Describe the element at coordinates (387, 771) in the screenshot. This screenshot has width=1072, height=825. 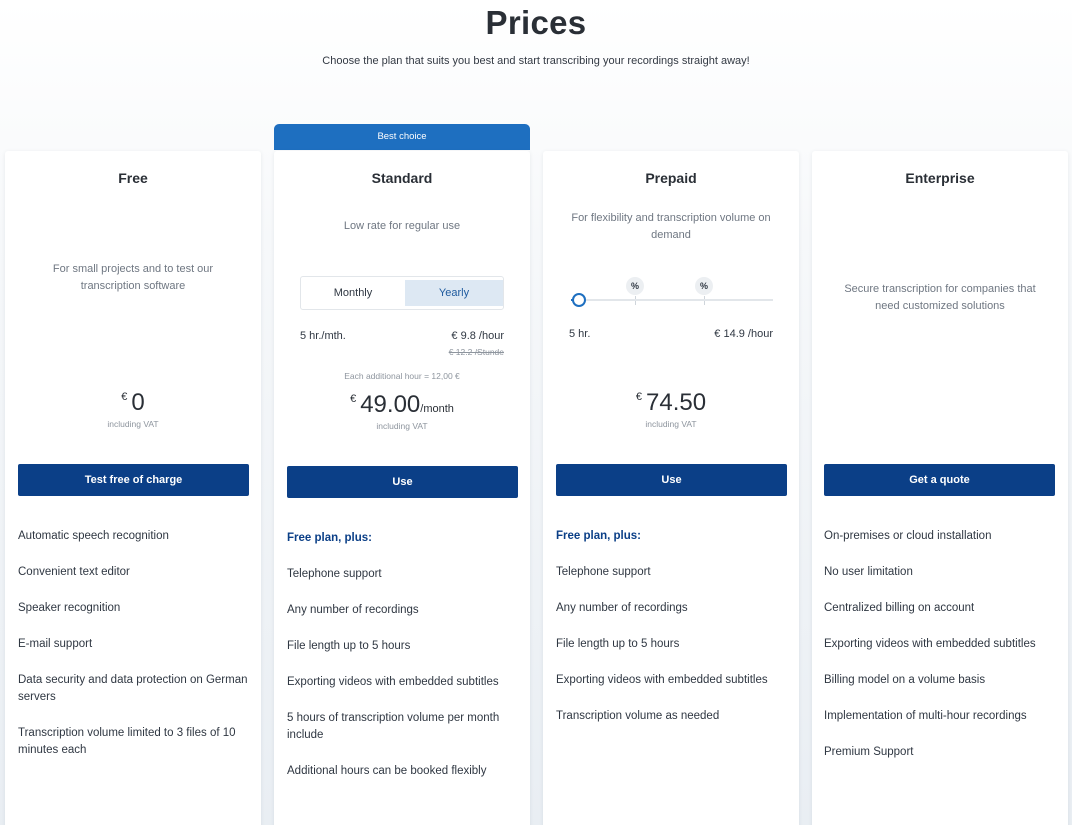
I see `list-item: Additional hours can be booked flexibly` at that location.